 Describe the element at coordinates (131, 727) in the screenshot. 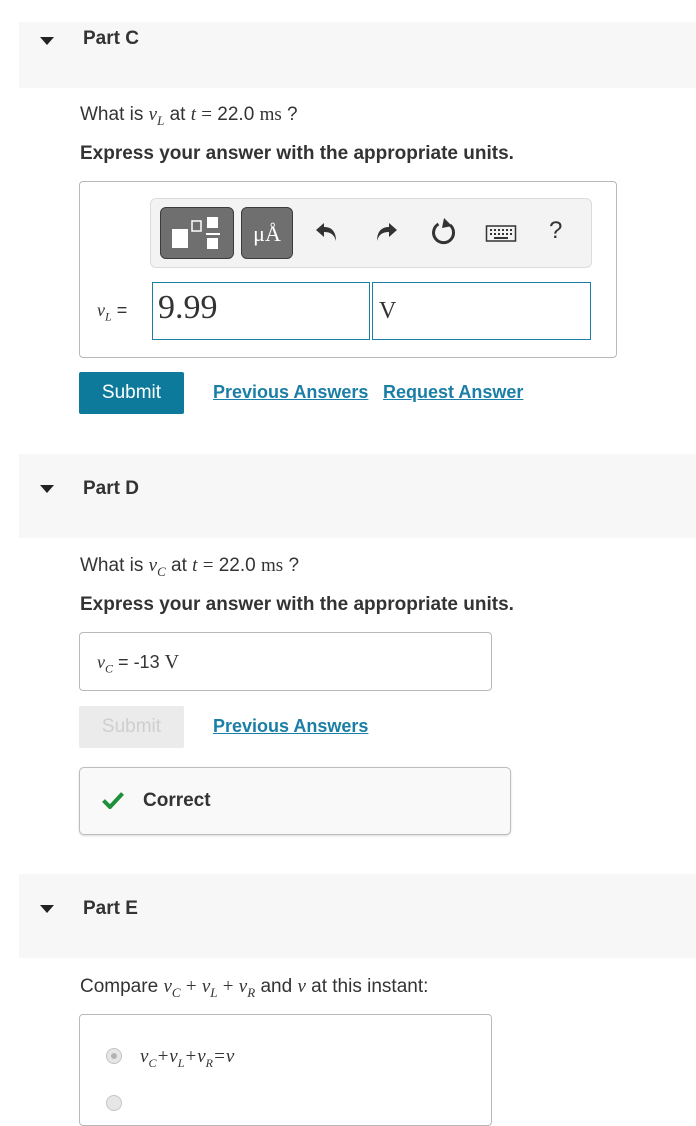

I see `part-d-submit-button: Submit` at that location.